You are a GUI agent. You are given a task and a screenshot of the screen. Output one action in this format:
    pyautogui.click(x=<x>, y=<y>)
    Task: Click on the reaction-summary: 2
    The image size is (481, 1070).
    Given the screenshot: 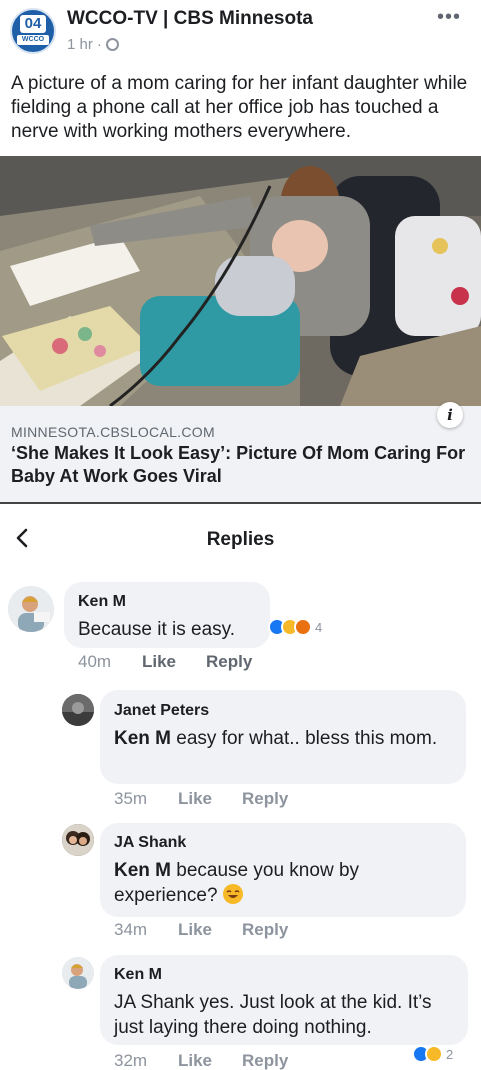 What is the action you would take?
    pyautogui.click(x=432, y=1054)
    